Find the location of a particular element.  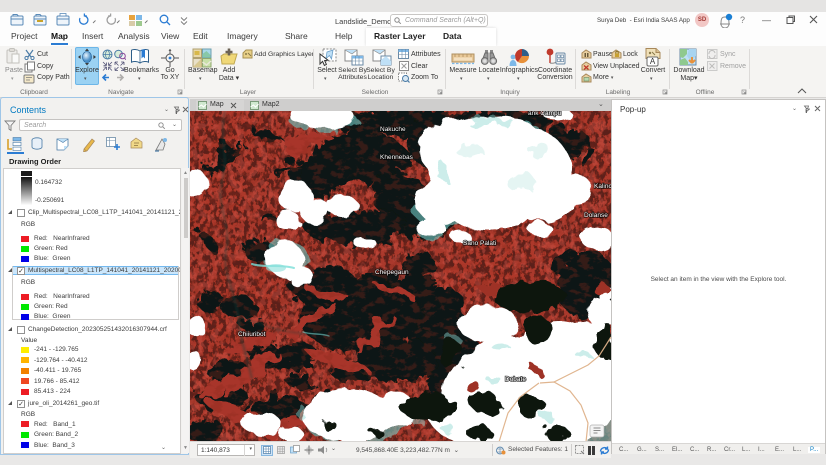

svg-text: Khennebas is located at coordinates (397, 157).